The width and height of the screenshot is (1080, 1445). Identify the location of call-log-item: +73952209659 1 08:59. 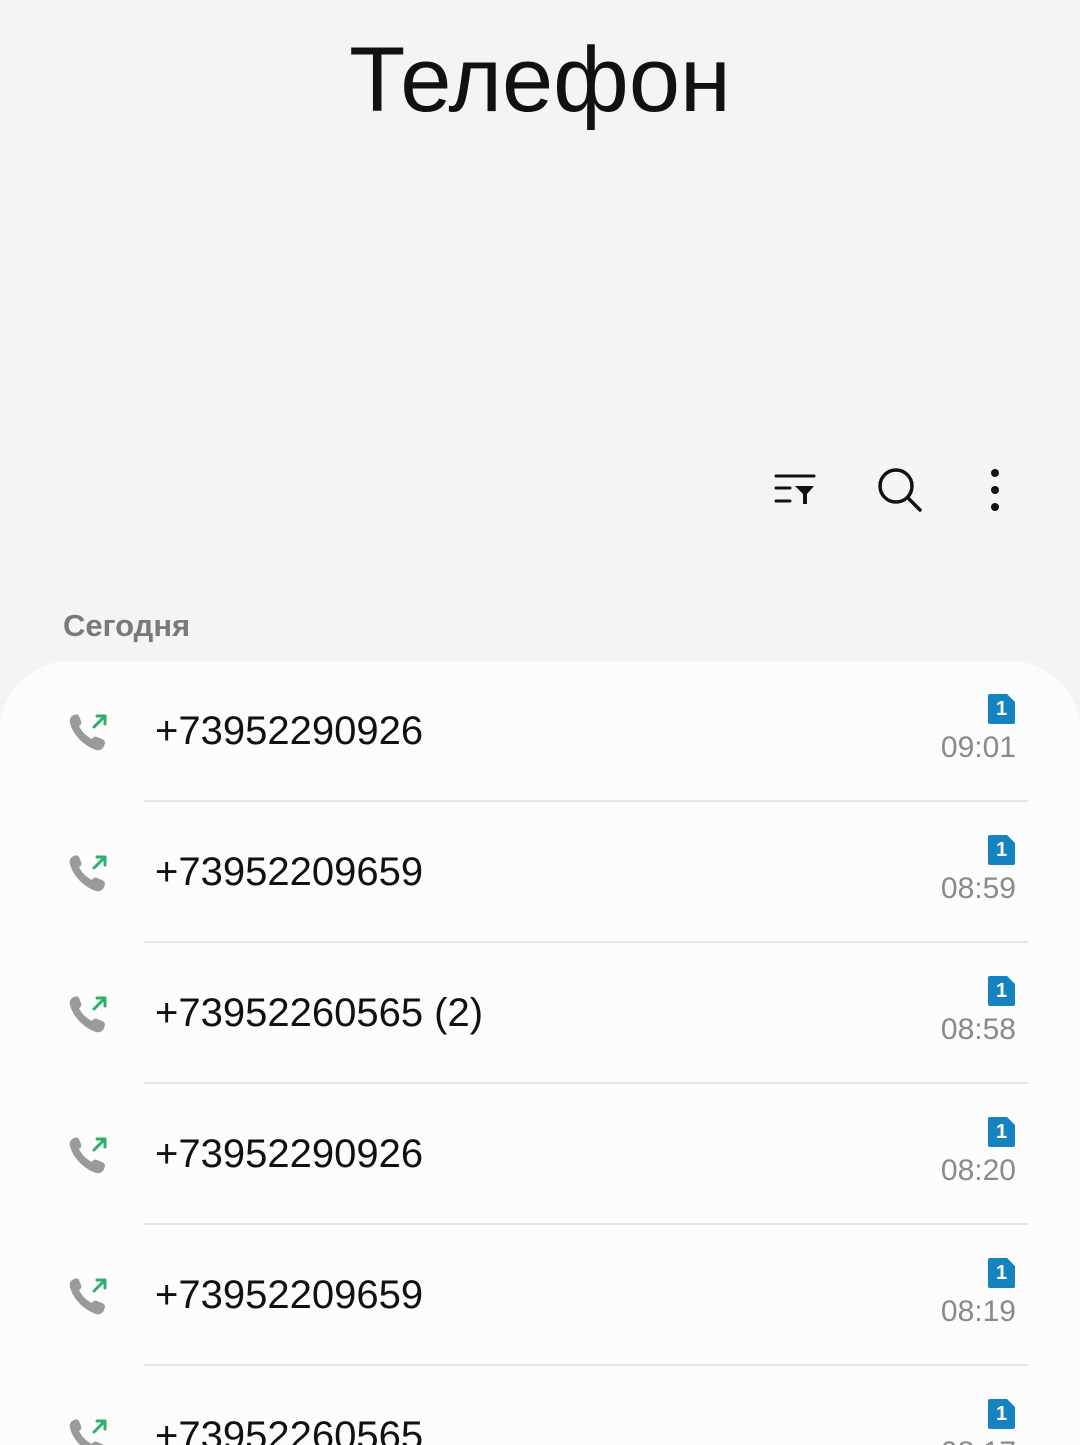
(540, 872).